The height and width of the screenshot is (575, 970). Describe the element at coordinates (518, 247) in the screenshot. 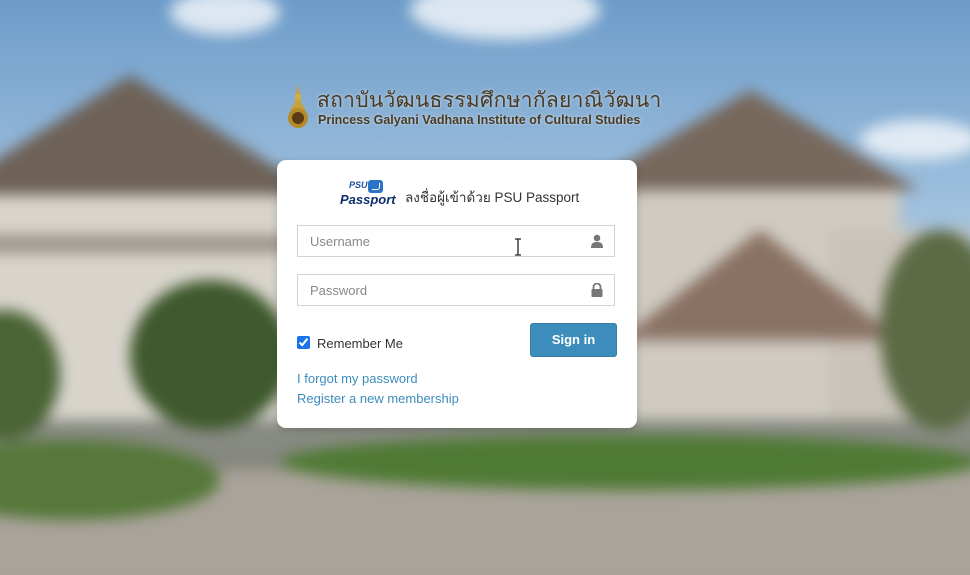

I see `text-cursor-icon` at that location.